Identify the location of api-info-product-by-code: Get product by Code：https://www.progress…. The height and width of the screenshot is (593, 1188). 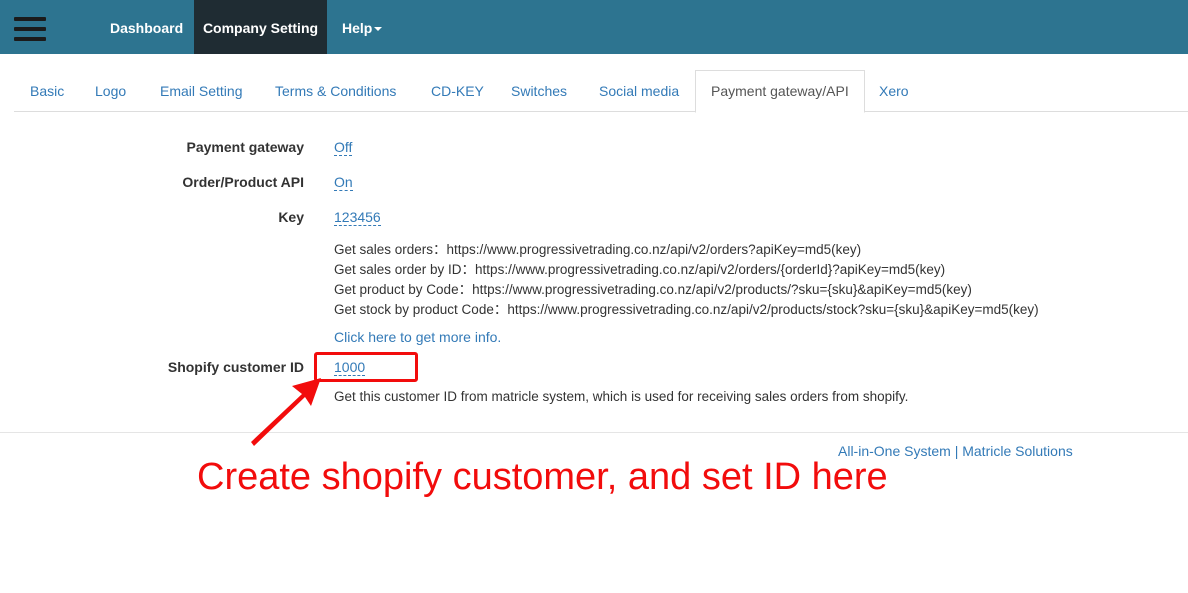
(653, 289).